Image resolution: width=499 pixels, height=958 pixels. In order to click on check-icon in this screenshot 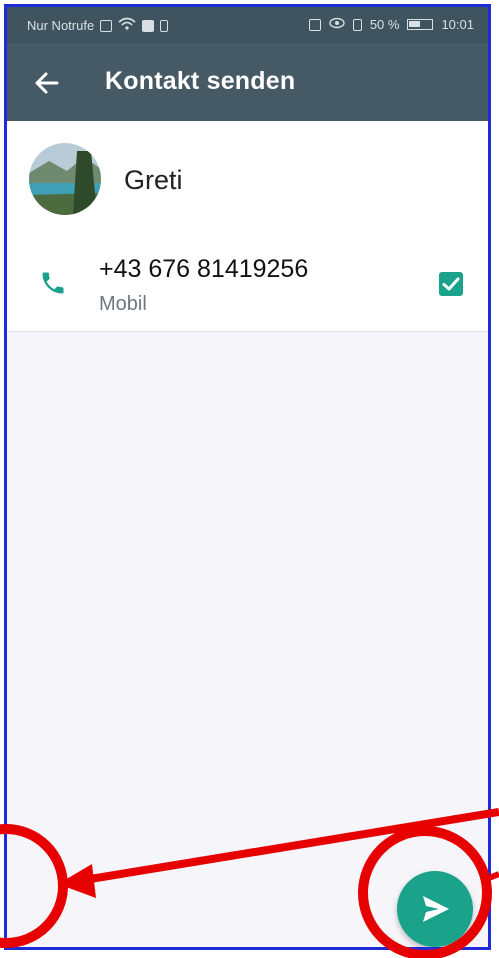, I will do `click(451, 284)`.